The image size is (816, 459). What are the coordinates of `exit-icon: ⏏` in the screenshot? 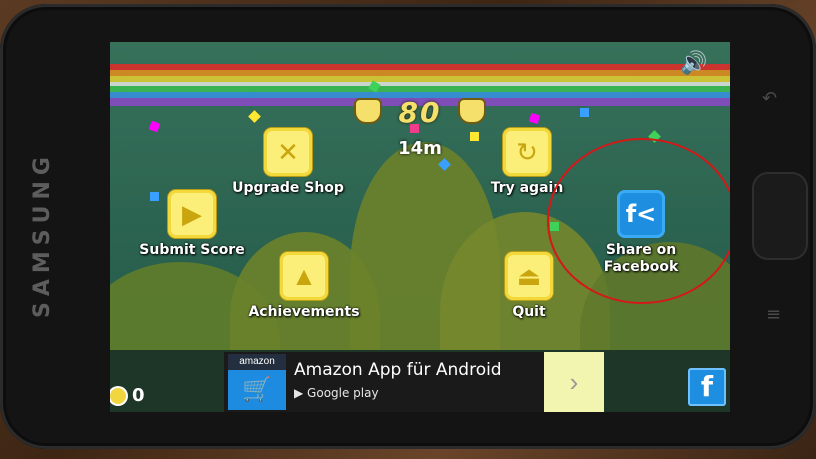 It's located at (529, 276).